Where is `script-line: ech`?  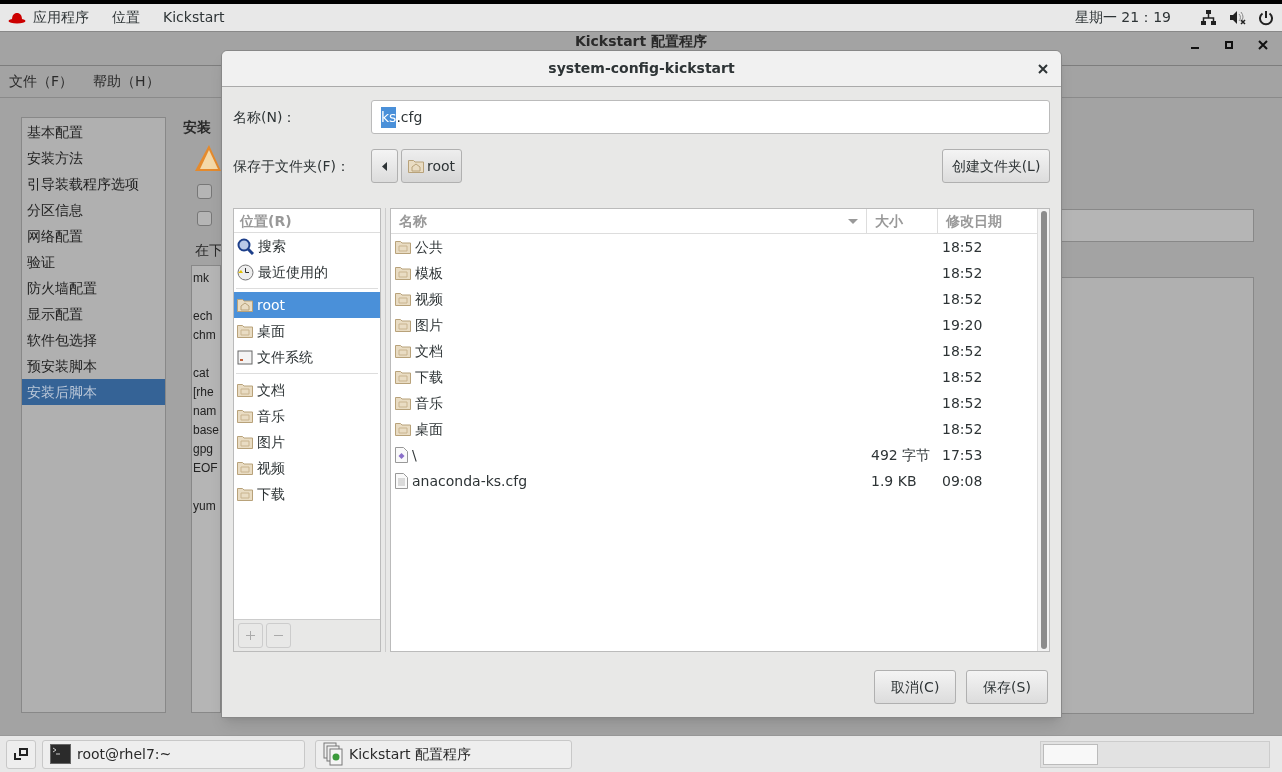 script-line: ech is located at coordinates (203, 316).